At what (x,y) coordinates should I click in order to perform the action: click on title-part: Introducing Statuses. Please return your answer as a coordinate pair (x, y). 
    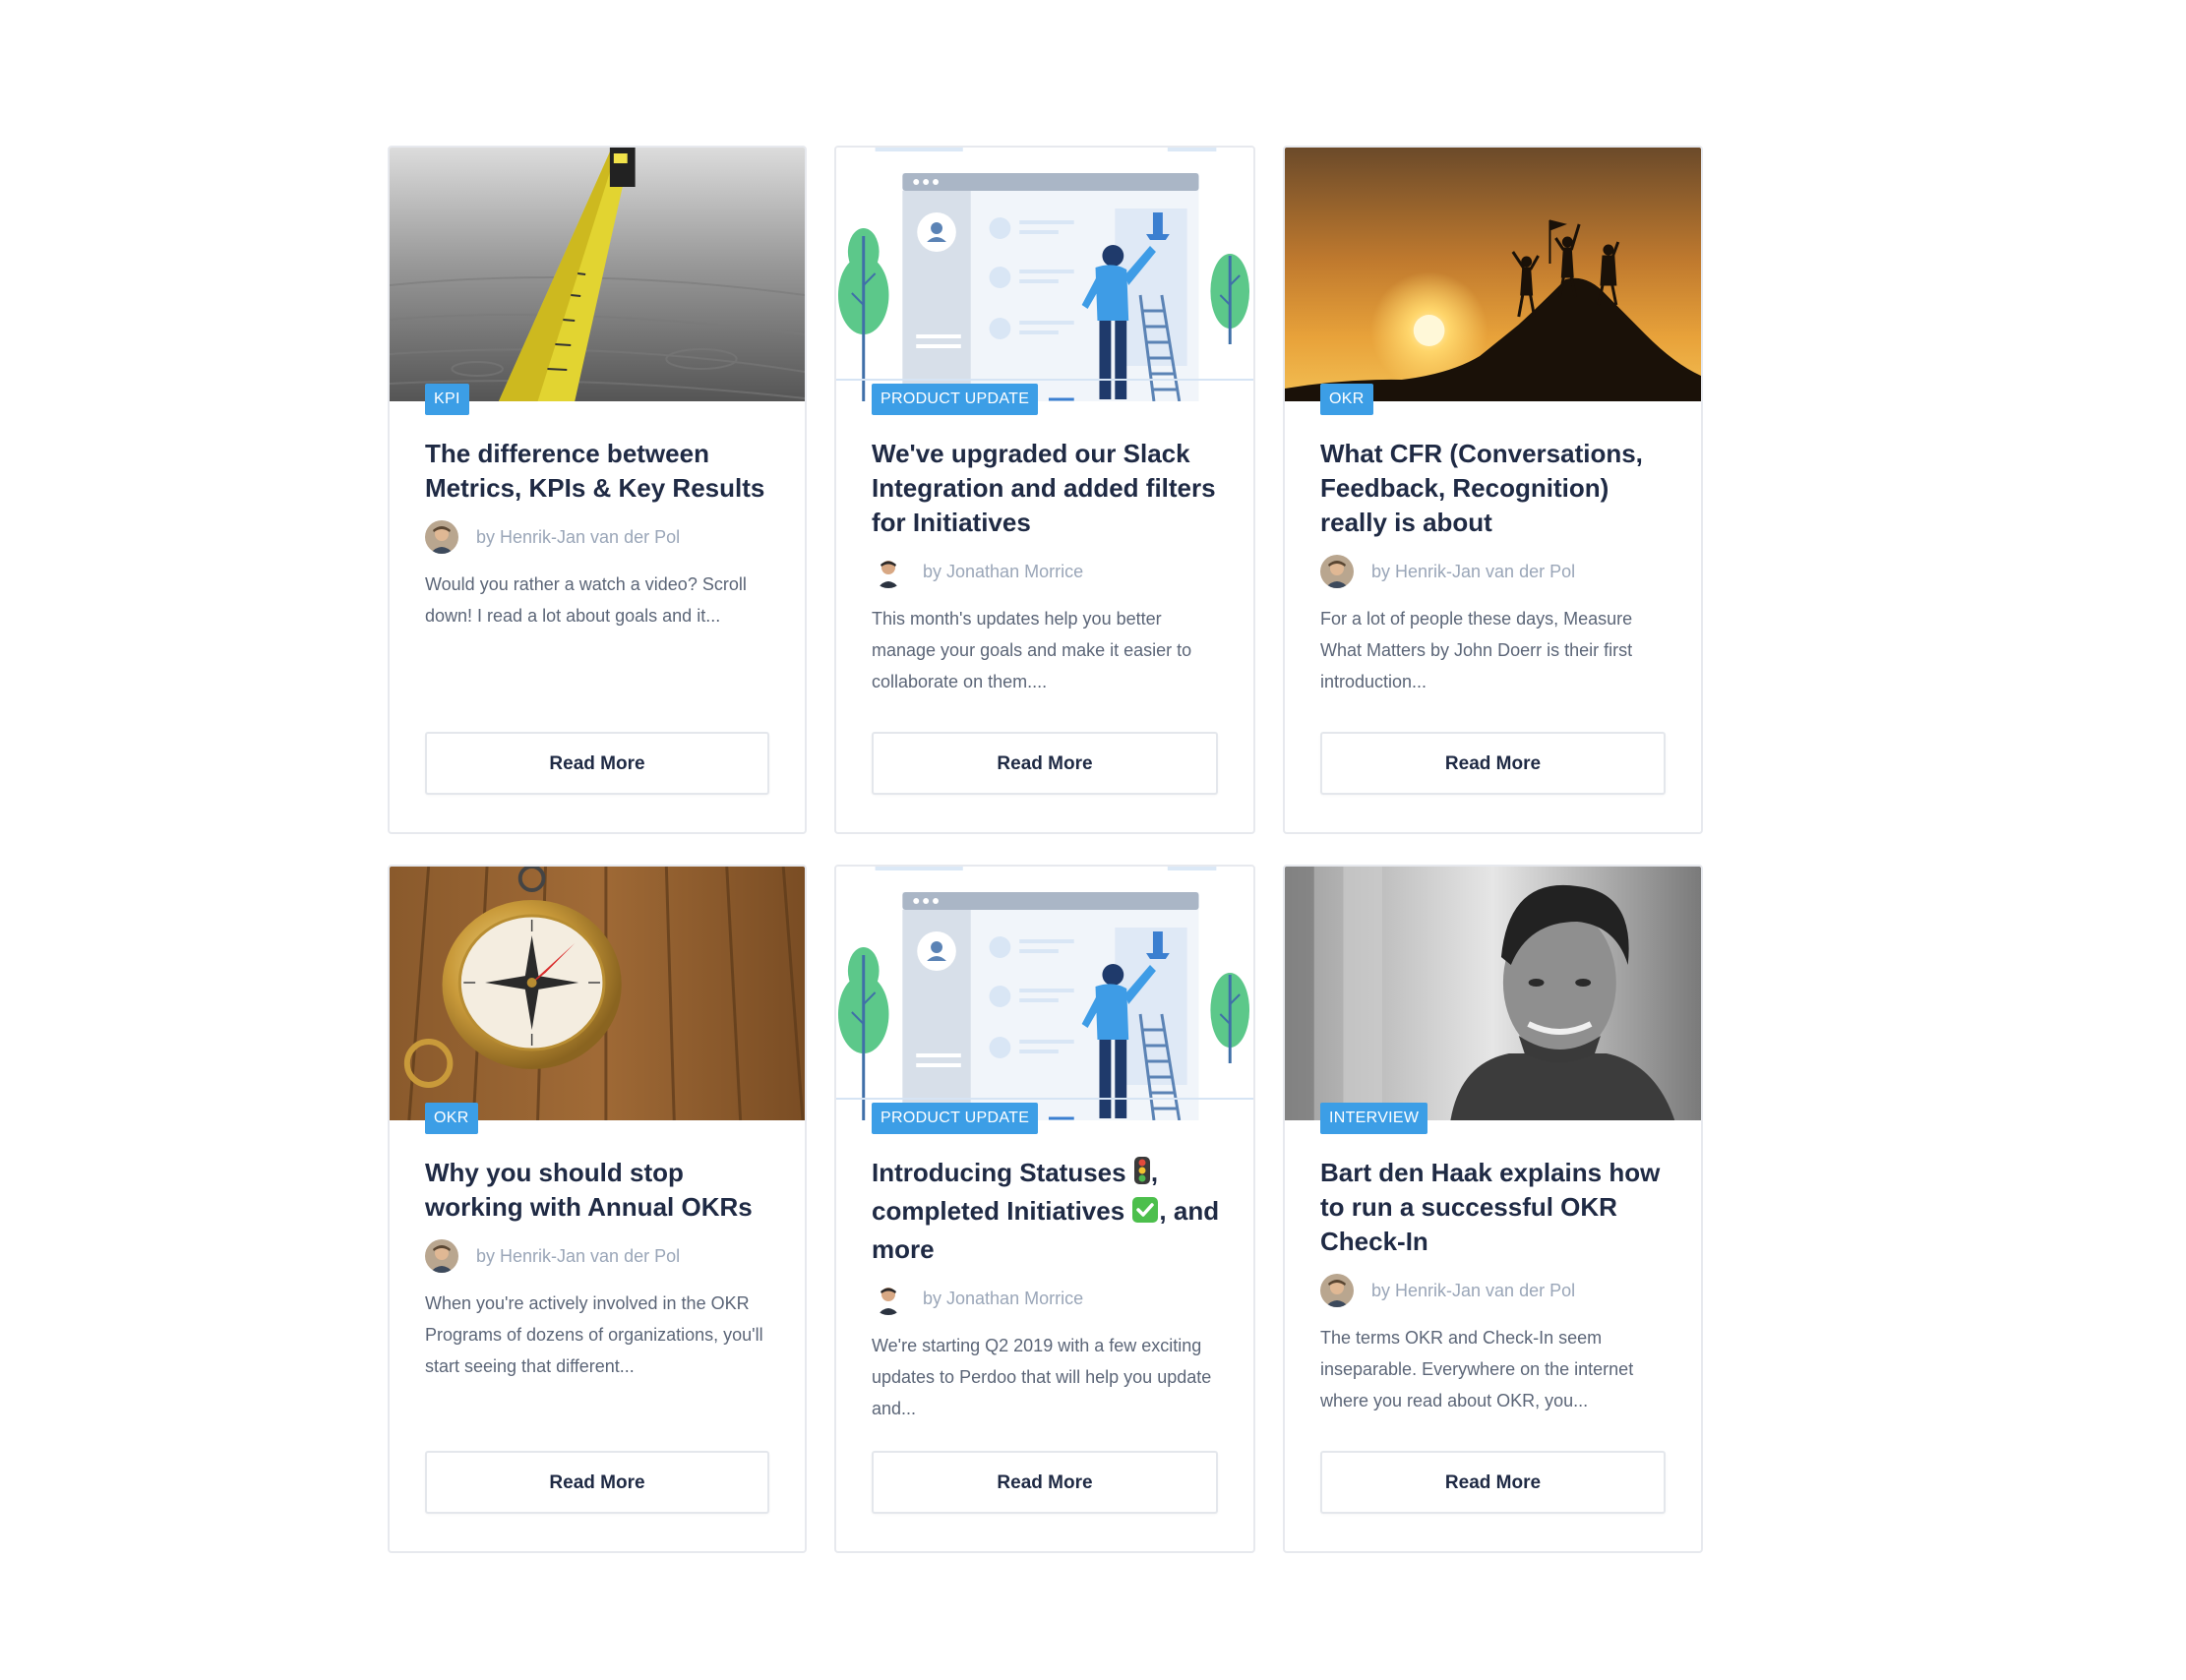
    Looking at the image, I should click on (999, 1172).